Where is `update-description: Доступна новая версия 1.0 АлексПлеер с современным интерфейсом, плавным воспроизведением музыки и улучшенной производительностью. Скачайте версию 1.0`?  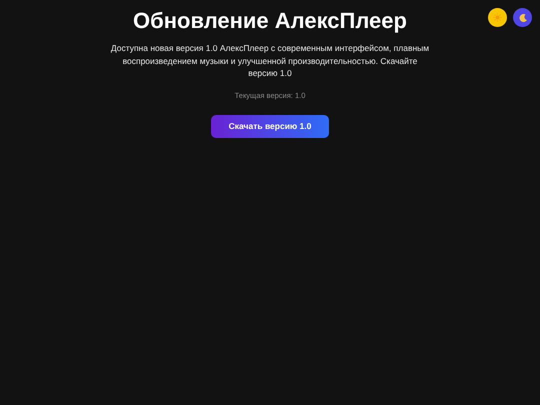
update-description: Доступна новая версия 1.0 АлексПлеер с современным интерфейсом, плавным воспроизведением музыки и улучшенной производительностью. Скачайте версию 1.0 is located at coordinates (270, 61).